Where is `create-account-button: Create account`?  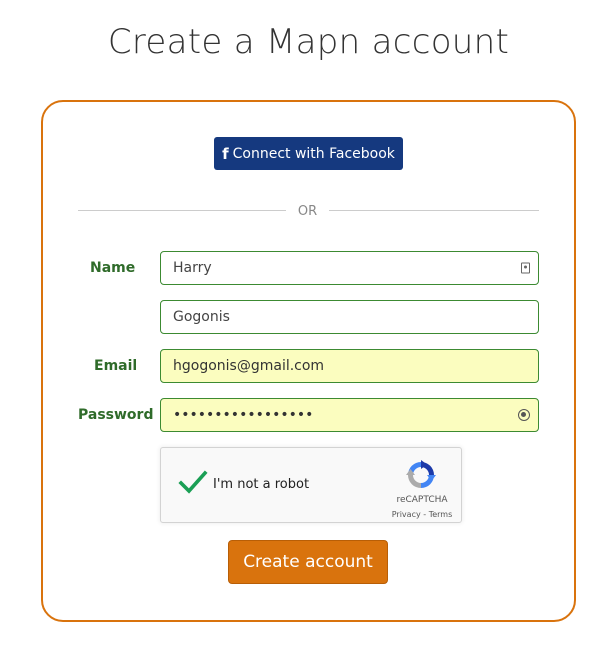
create-account-button: Create account is located at coordinates (308, 562).